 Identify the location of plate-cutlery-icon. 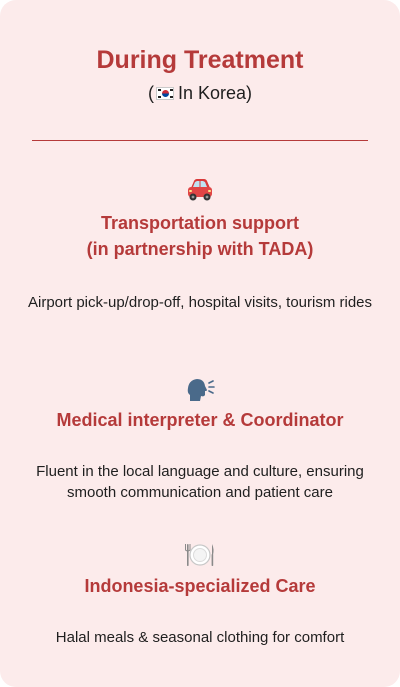
(199, 555).